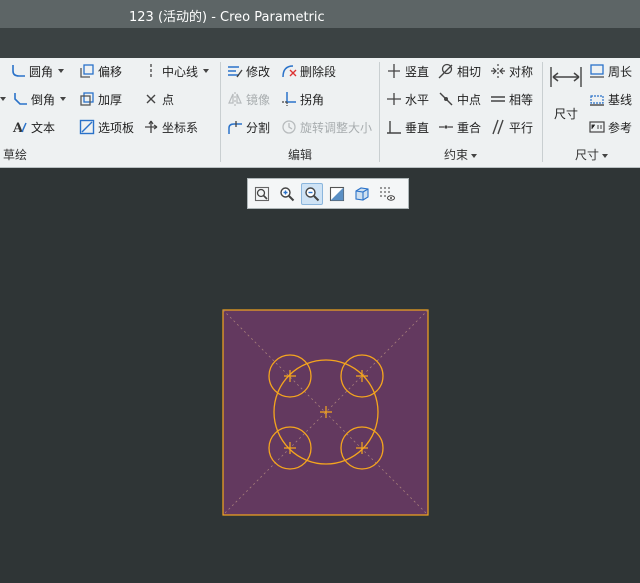 This screenshot has height=583, width=640. I want to click on reference-label: 参考, so click(620, 127).